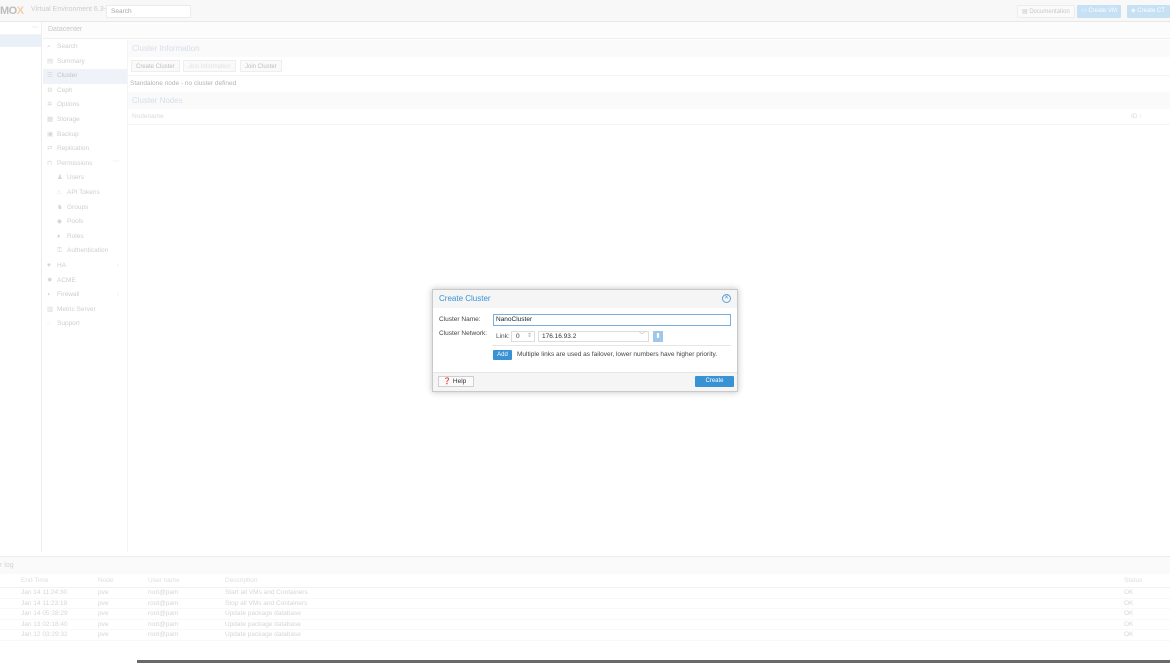 The height and width of the screenshot is (663, 1170). I want to click on trash-icon: ▮, so click(658, 336).